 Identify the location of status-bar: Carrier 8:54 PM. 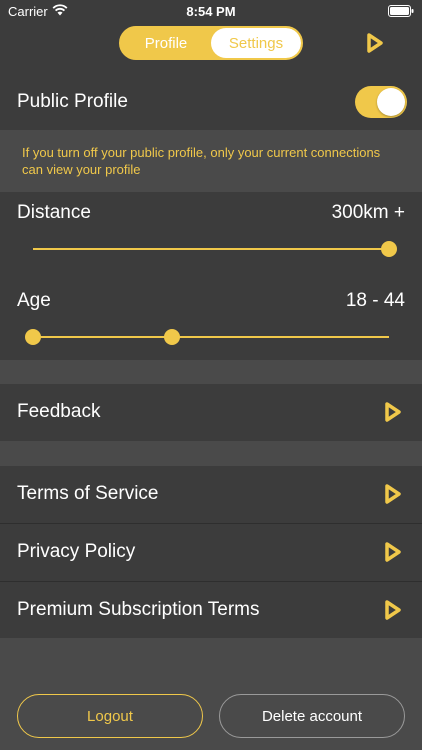
(211, 11).